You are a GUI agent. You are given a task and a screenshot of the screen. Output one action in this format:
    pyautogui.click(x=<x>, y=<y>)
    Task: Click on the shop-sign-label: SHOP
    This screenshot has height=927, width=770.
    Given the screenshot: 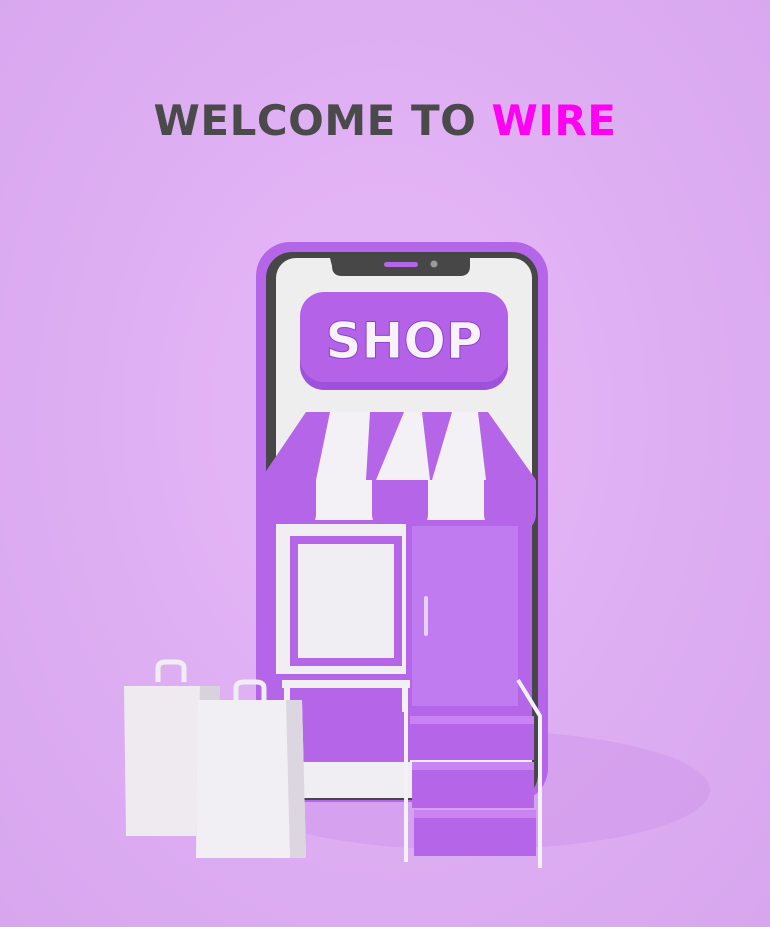 What is the action you would take?
    pyautogui.click(x=403, y=341)
    